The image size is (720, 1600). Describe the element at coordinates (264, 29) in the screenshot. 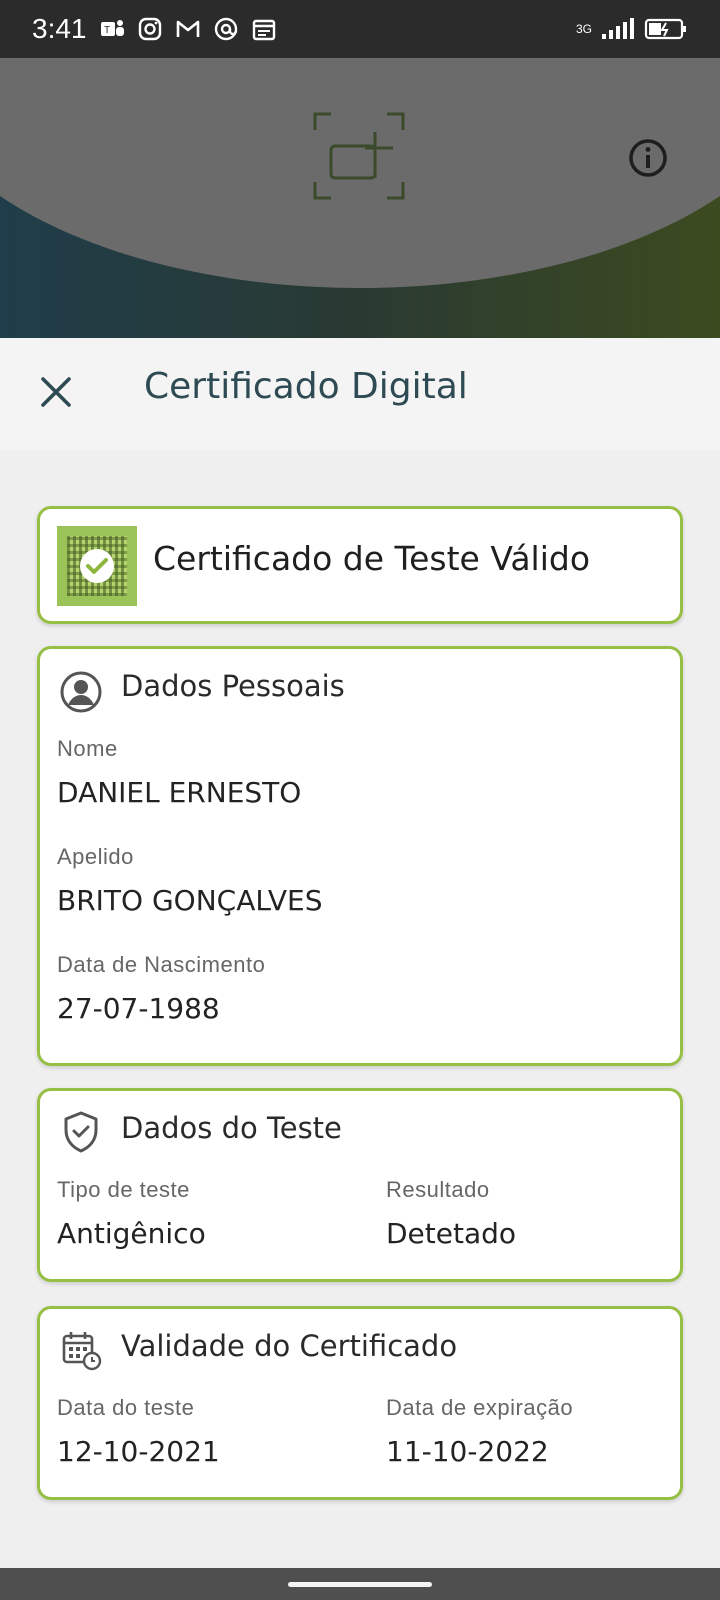

I see `calendar-icon` at that location.